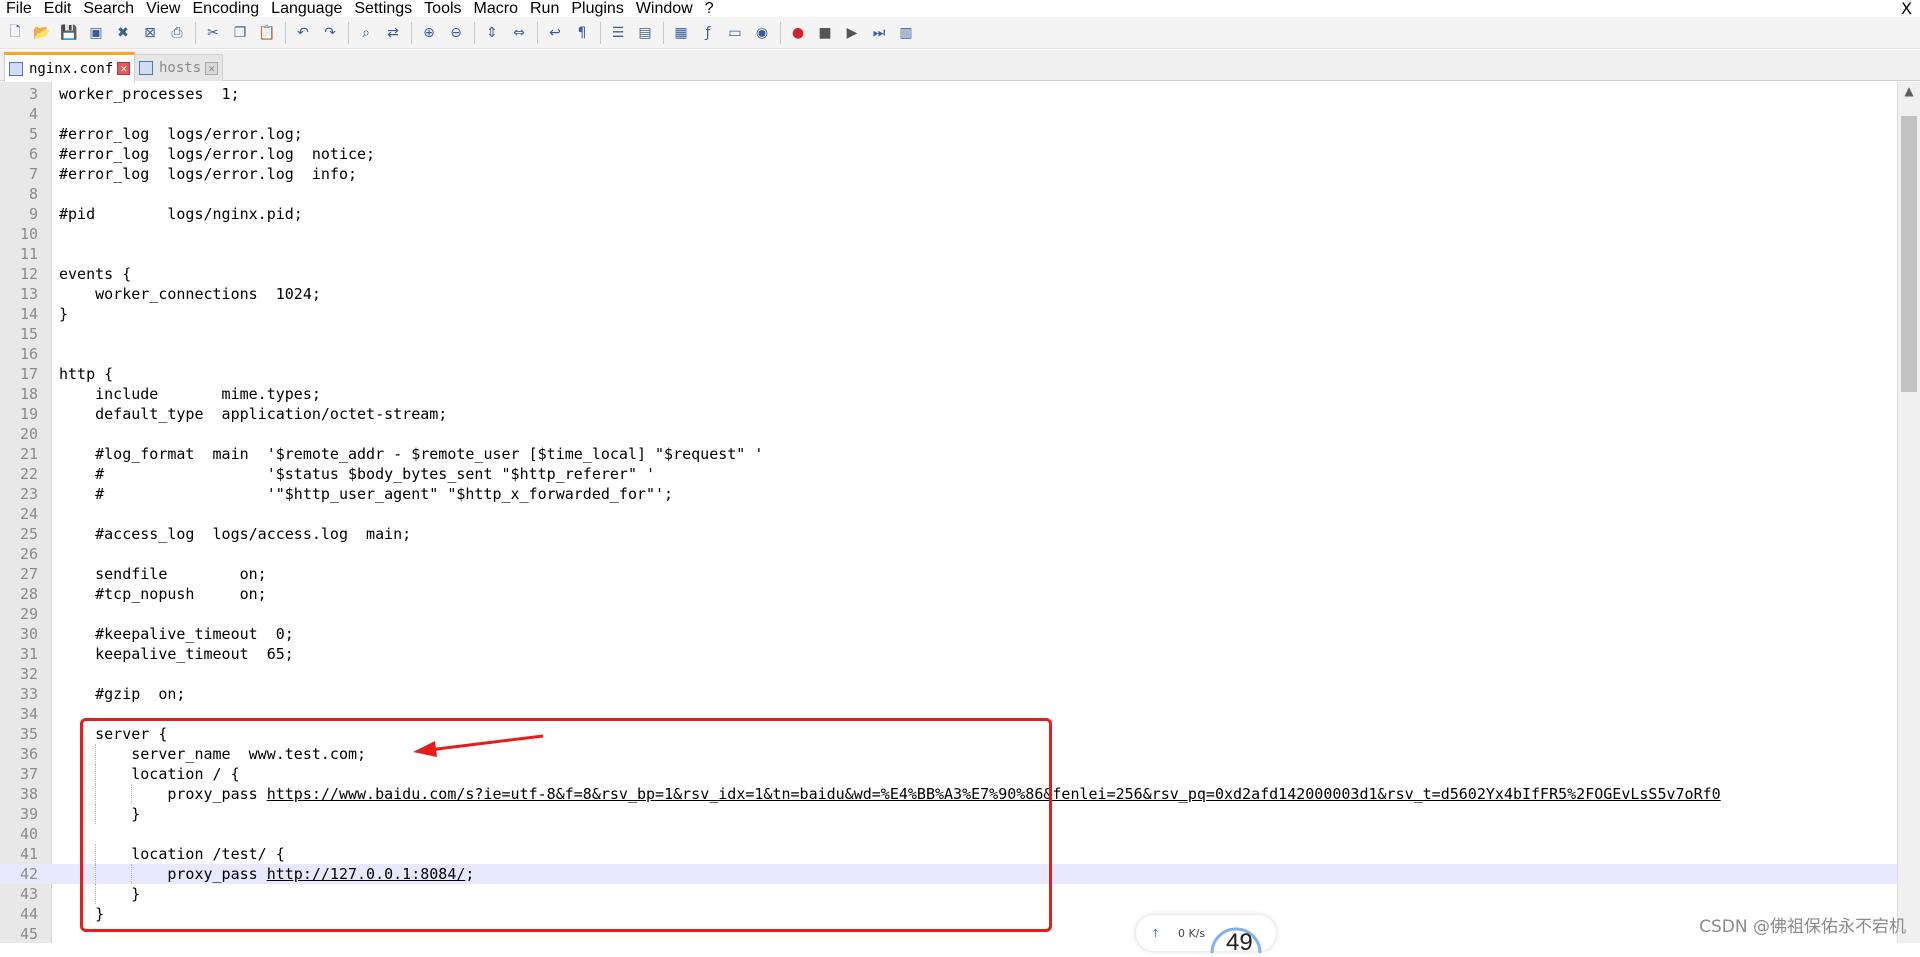 This screenshot has height=957, width=1920. I want to click on menu-item-window: Window, so click(664, 8).